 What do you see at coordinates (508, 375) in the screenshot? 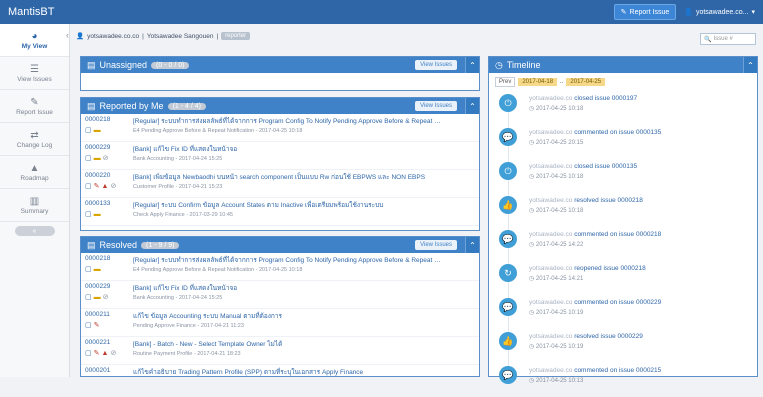
I see `comment-icon: 💬` at bounding box center [508, 375].